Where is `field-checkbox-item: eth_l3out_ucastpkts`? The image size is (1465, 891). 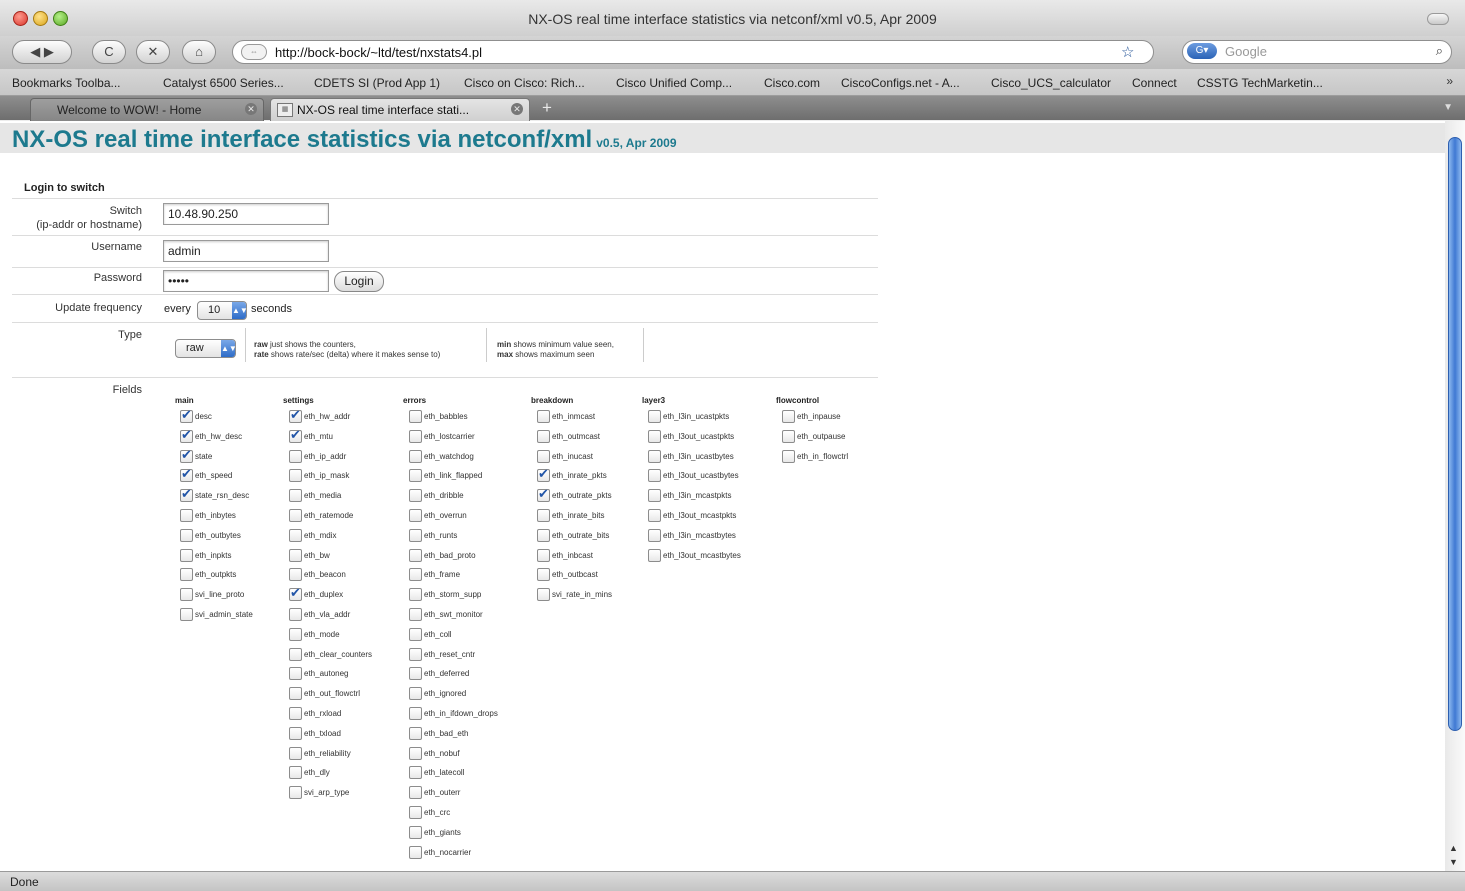
field-checkbox-item: eth_l3out_ucastpkts is located at coordinates (723, 438).